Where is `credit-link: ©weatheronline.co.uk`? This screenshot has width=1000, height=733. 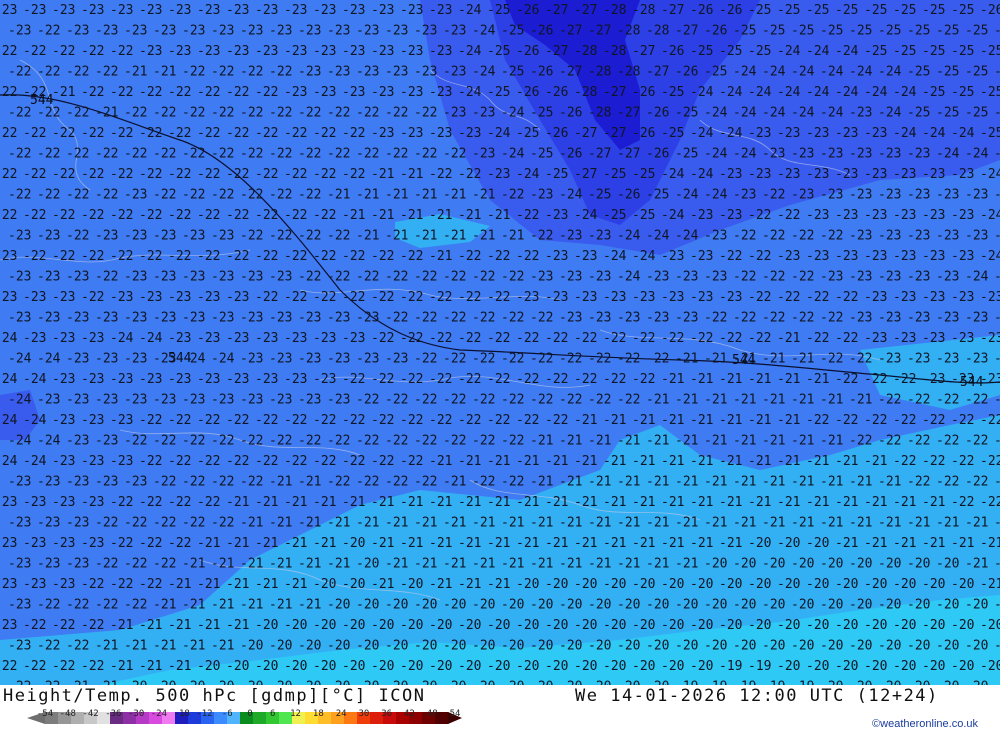
credit-link: ©weatheronline.co.uk is located at coordinates (925, 724).